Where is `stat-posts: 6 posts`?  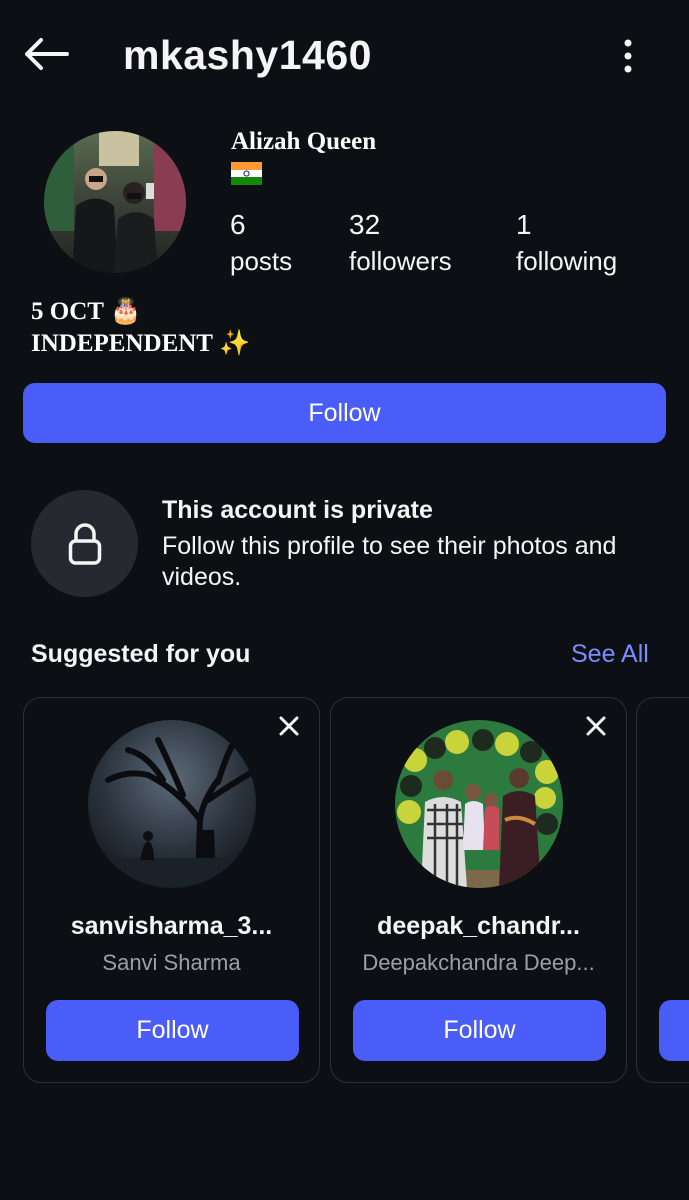
stat-posts: 6 posts is located at coordinates (261, 244).